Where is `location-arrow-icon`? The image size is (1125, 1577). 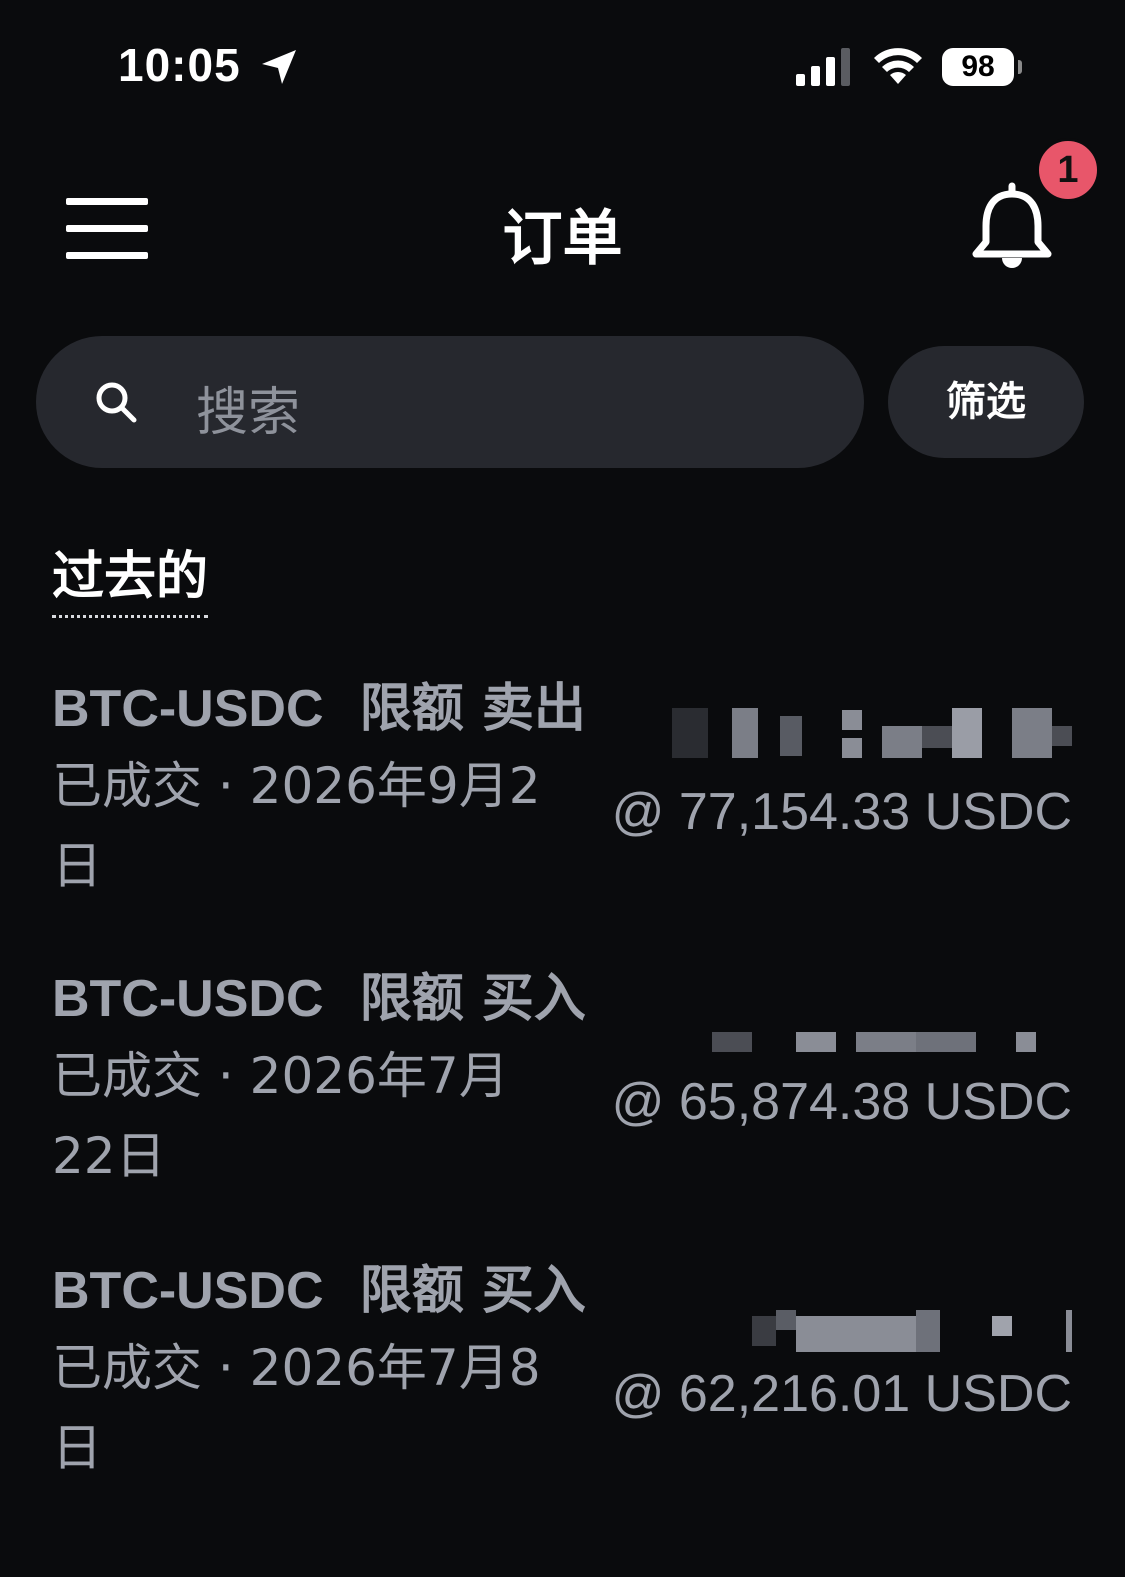
location-arrow-icon is located at coordinates (279, 67).